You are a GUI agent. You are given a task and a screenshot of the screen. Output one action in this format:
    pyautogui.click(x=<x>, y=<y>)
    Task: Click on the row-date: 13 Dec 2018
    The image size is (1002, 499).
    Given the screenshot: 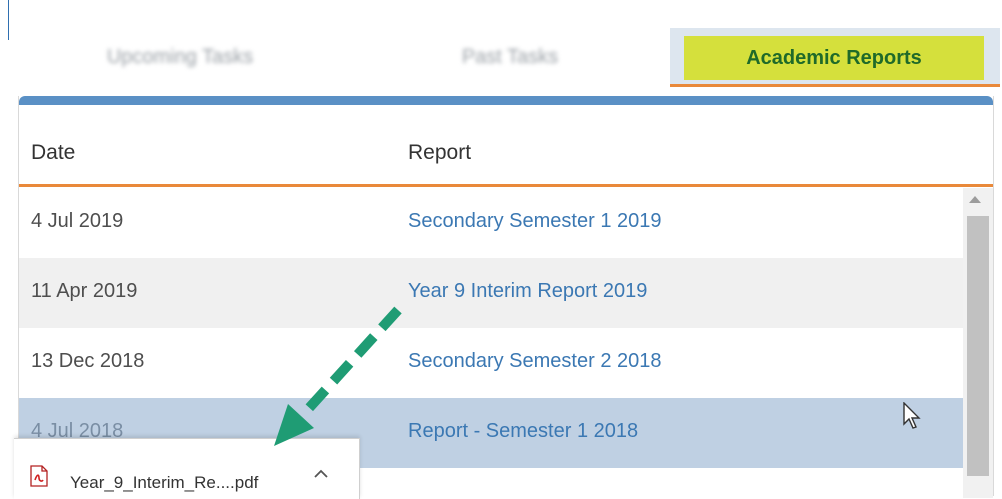 What is the action you would take?
    pyautogui.click(x=88, y=361)
    